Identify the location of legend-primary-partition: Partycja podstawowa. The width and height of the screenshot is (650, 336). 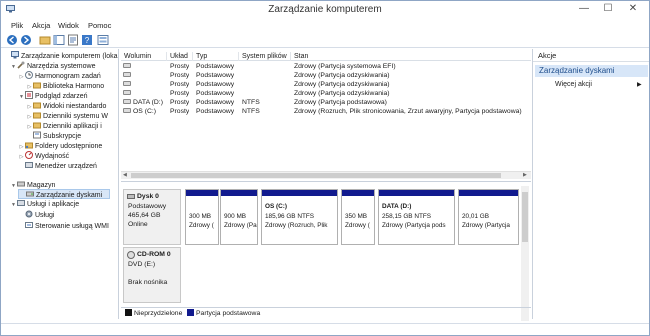
(223, 314).